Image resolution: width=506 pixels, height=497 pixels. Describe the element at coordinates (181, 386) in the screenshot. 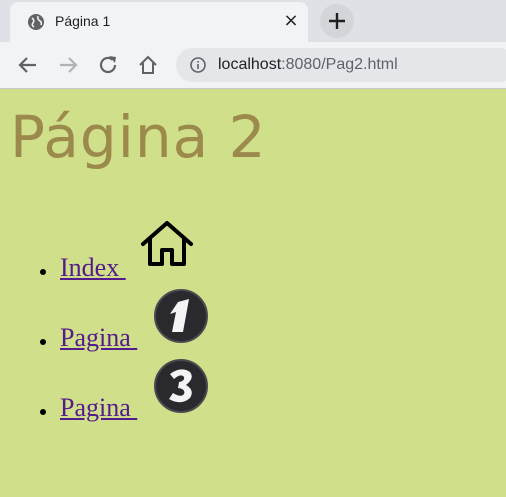

I see `number-3-icon` at that location.